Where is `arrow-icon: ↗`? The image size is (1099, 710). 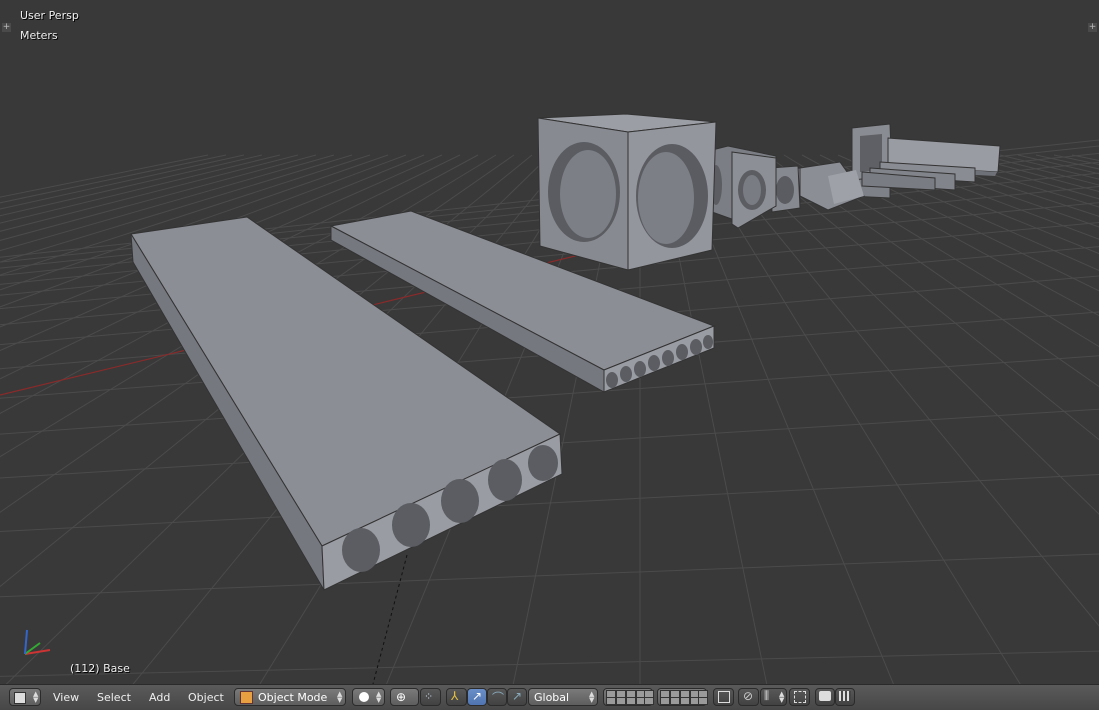
arrow-icon: ↗ is located at coordinates (477, 696).